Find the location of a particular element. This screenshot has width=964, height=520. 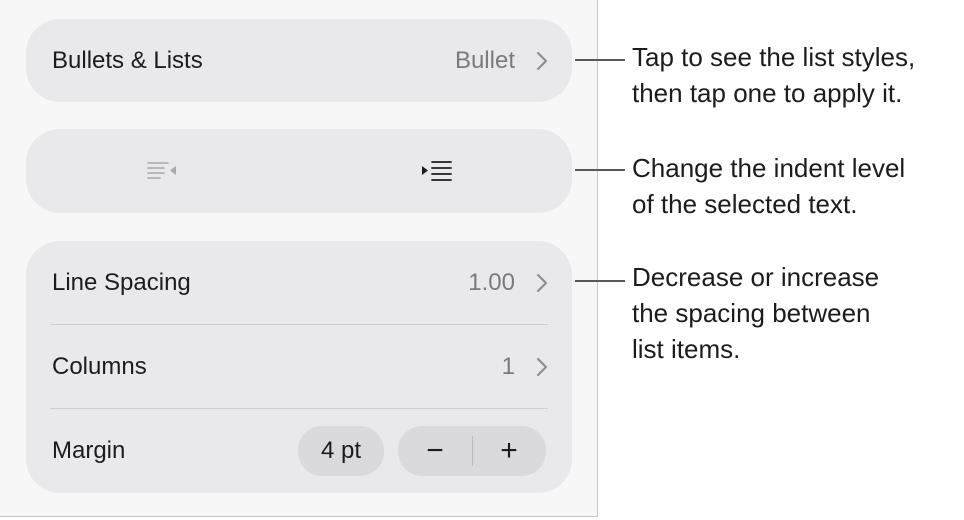

margin-increase-button: + is located at coordinates (509, 451).